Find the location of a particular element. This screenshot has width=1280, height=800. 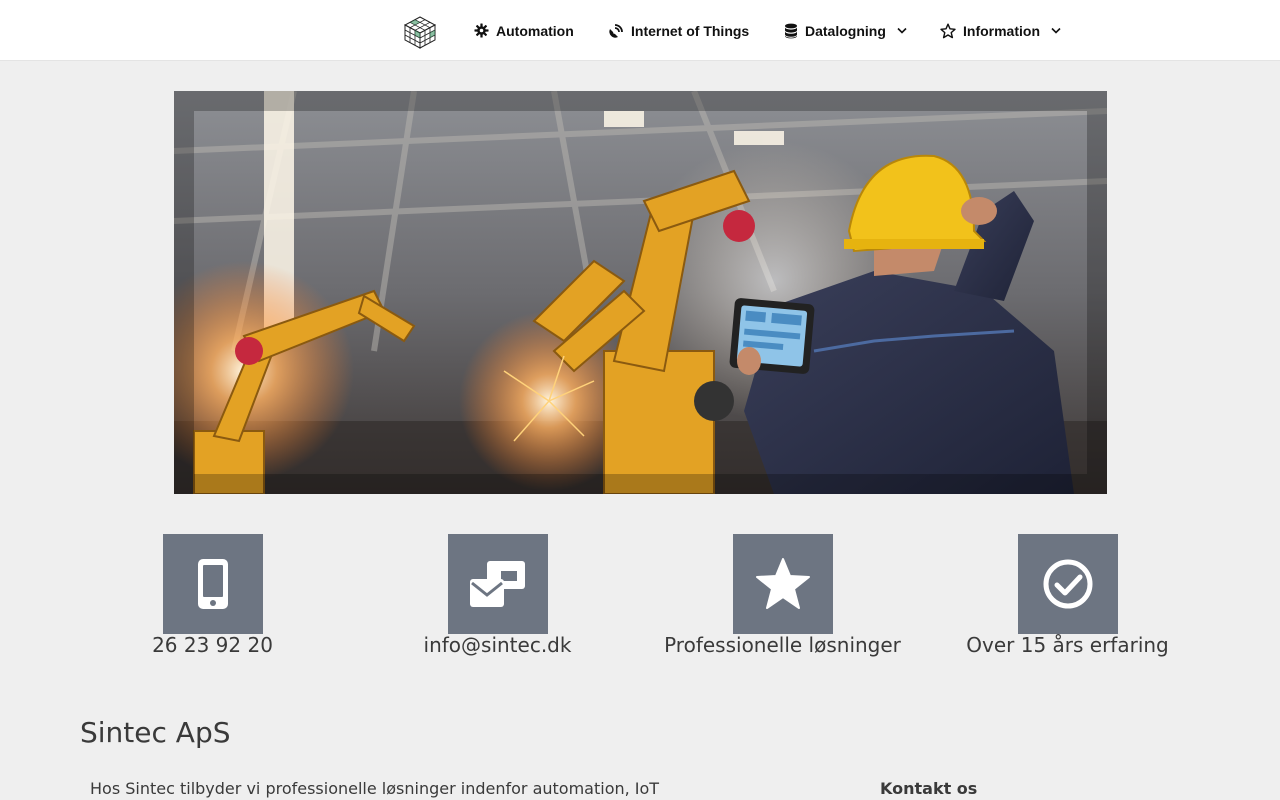

feature-professional-box is located at coordinates (783, 584).